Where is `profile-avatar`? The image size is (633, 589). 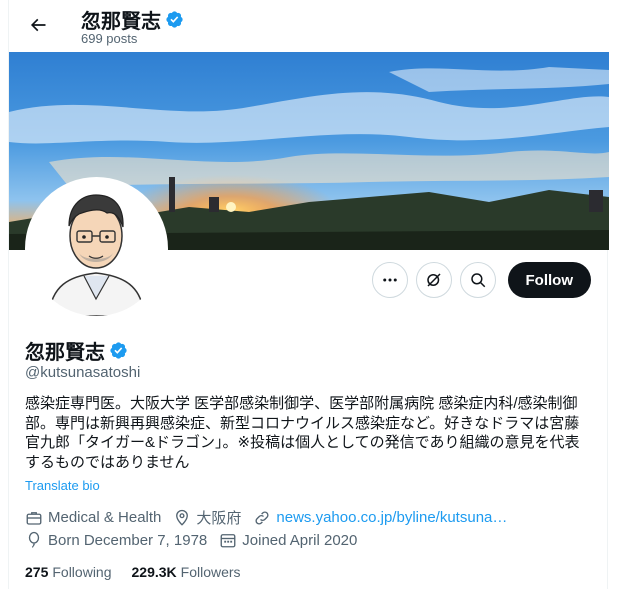
profile-avatar is located at coordinates (96, 248).